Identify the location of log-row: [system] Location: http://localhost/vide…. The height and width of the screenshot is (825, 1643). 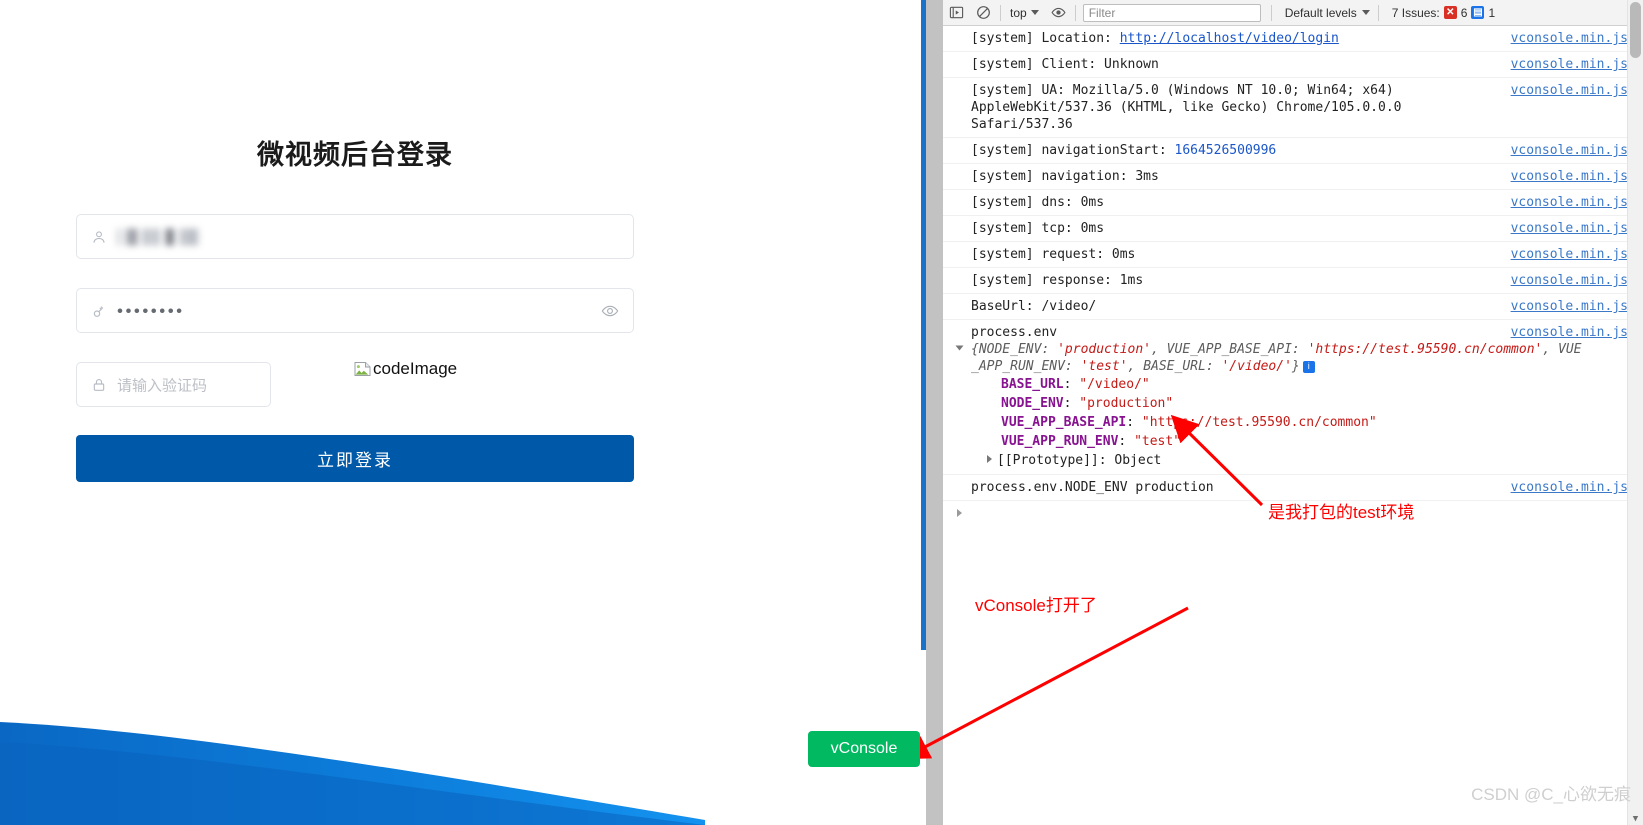
(1285, 39).